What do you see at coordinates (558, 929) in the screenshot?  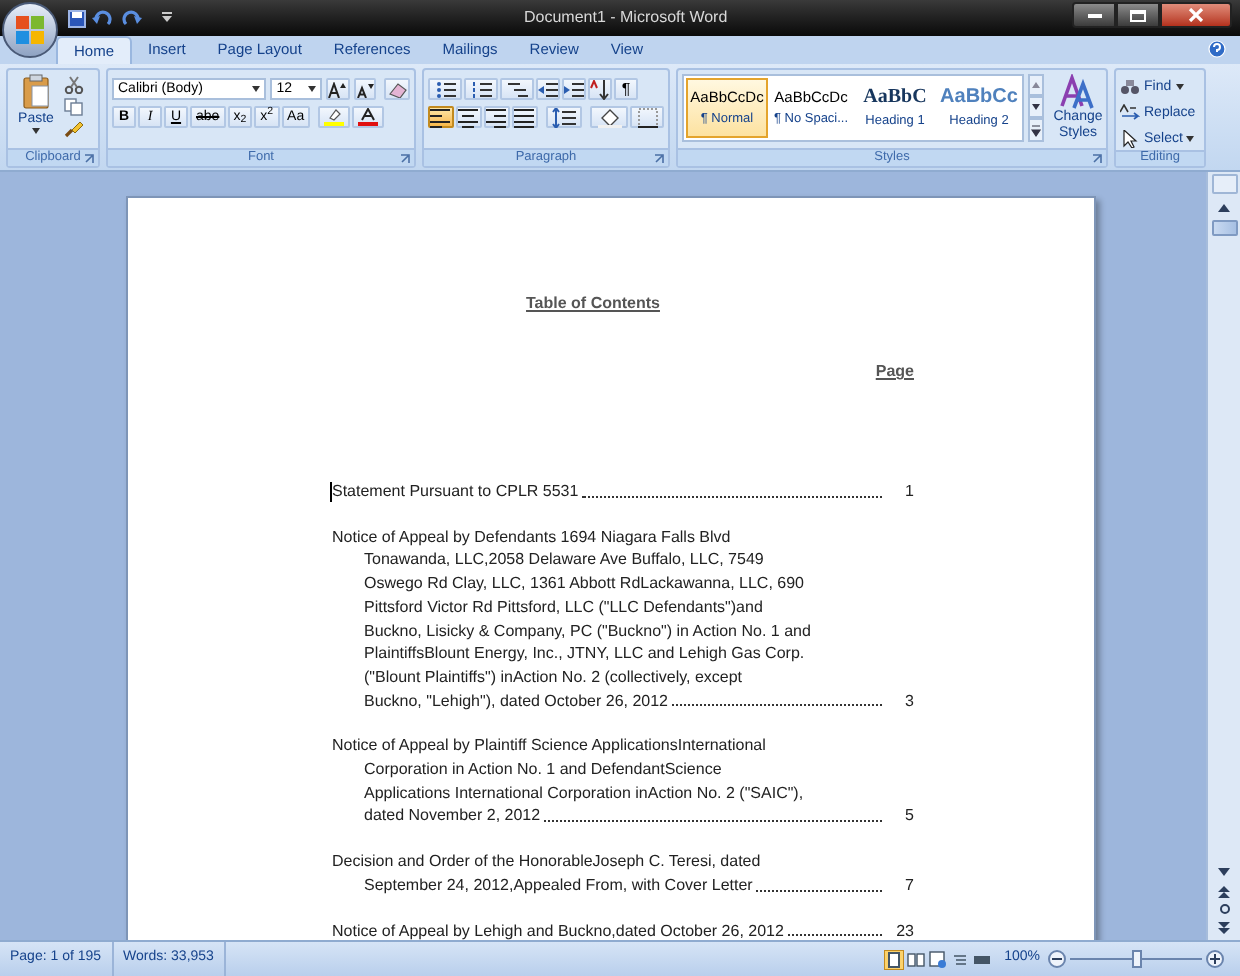 I see `toc-entry-text: Notice of Appeal by Lehigh and Buckno,dated October 26, 2012` at bounding box center [558, 929].